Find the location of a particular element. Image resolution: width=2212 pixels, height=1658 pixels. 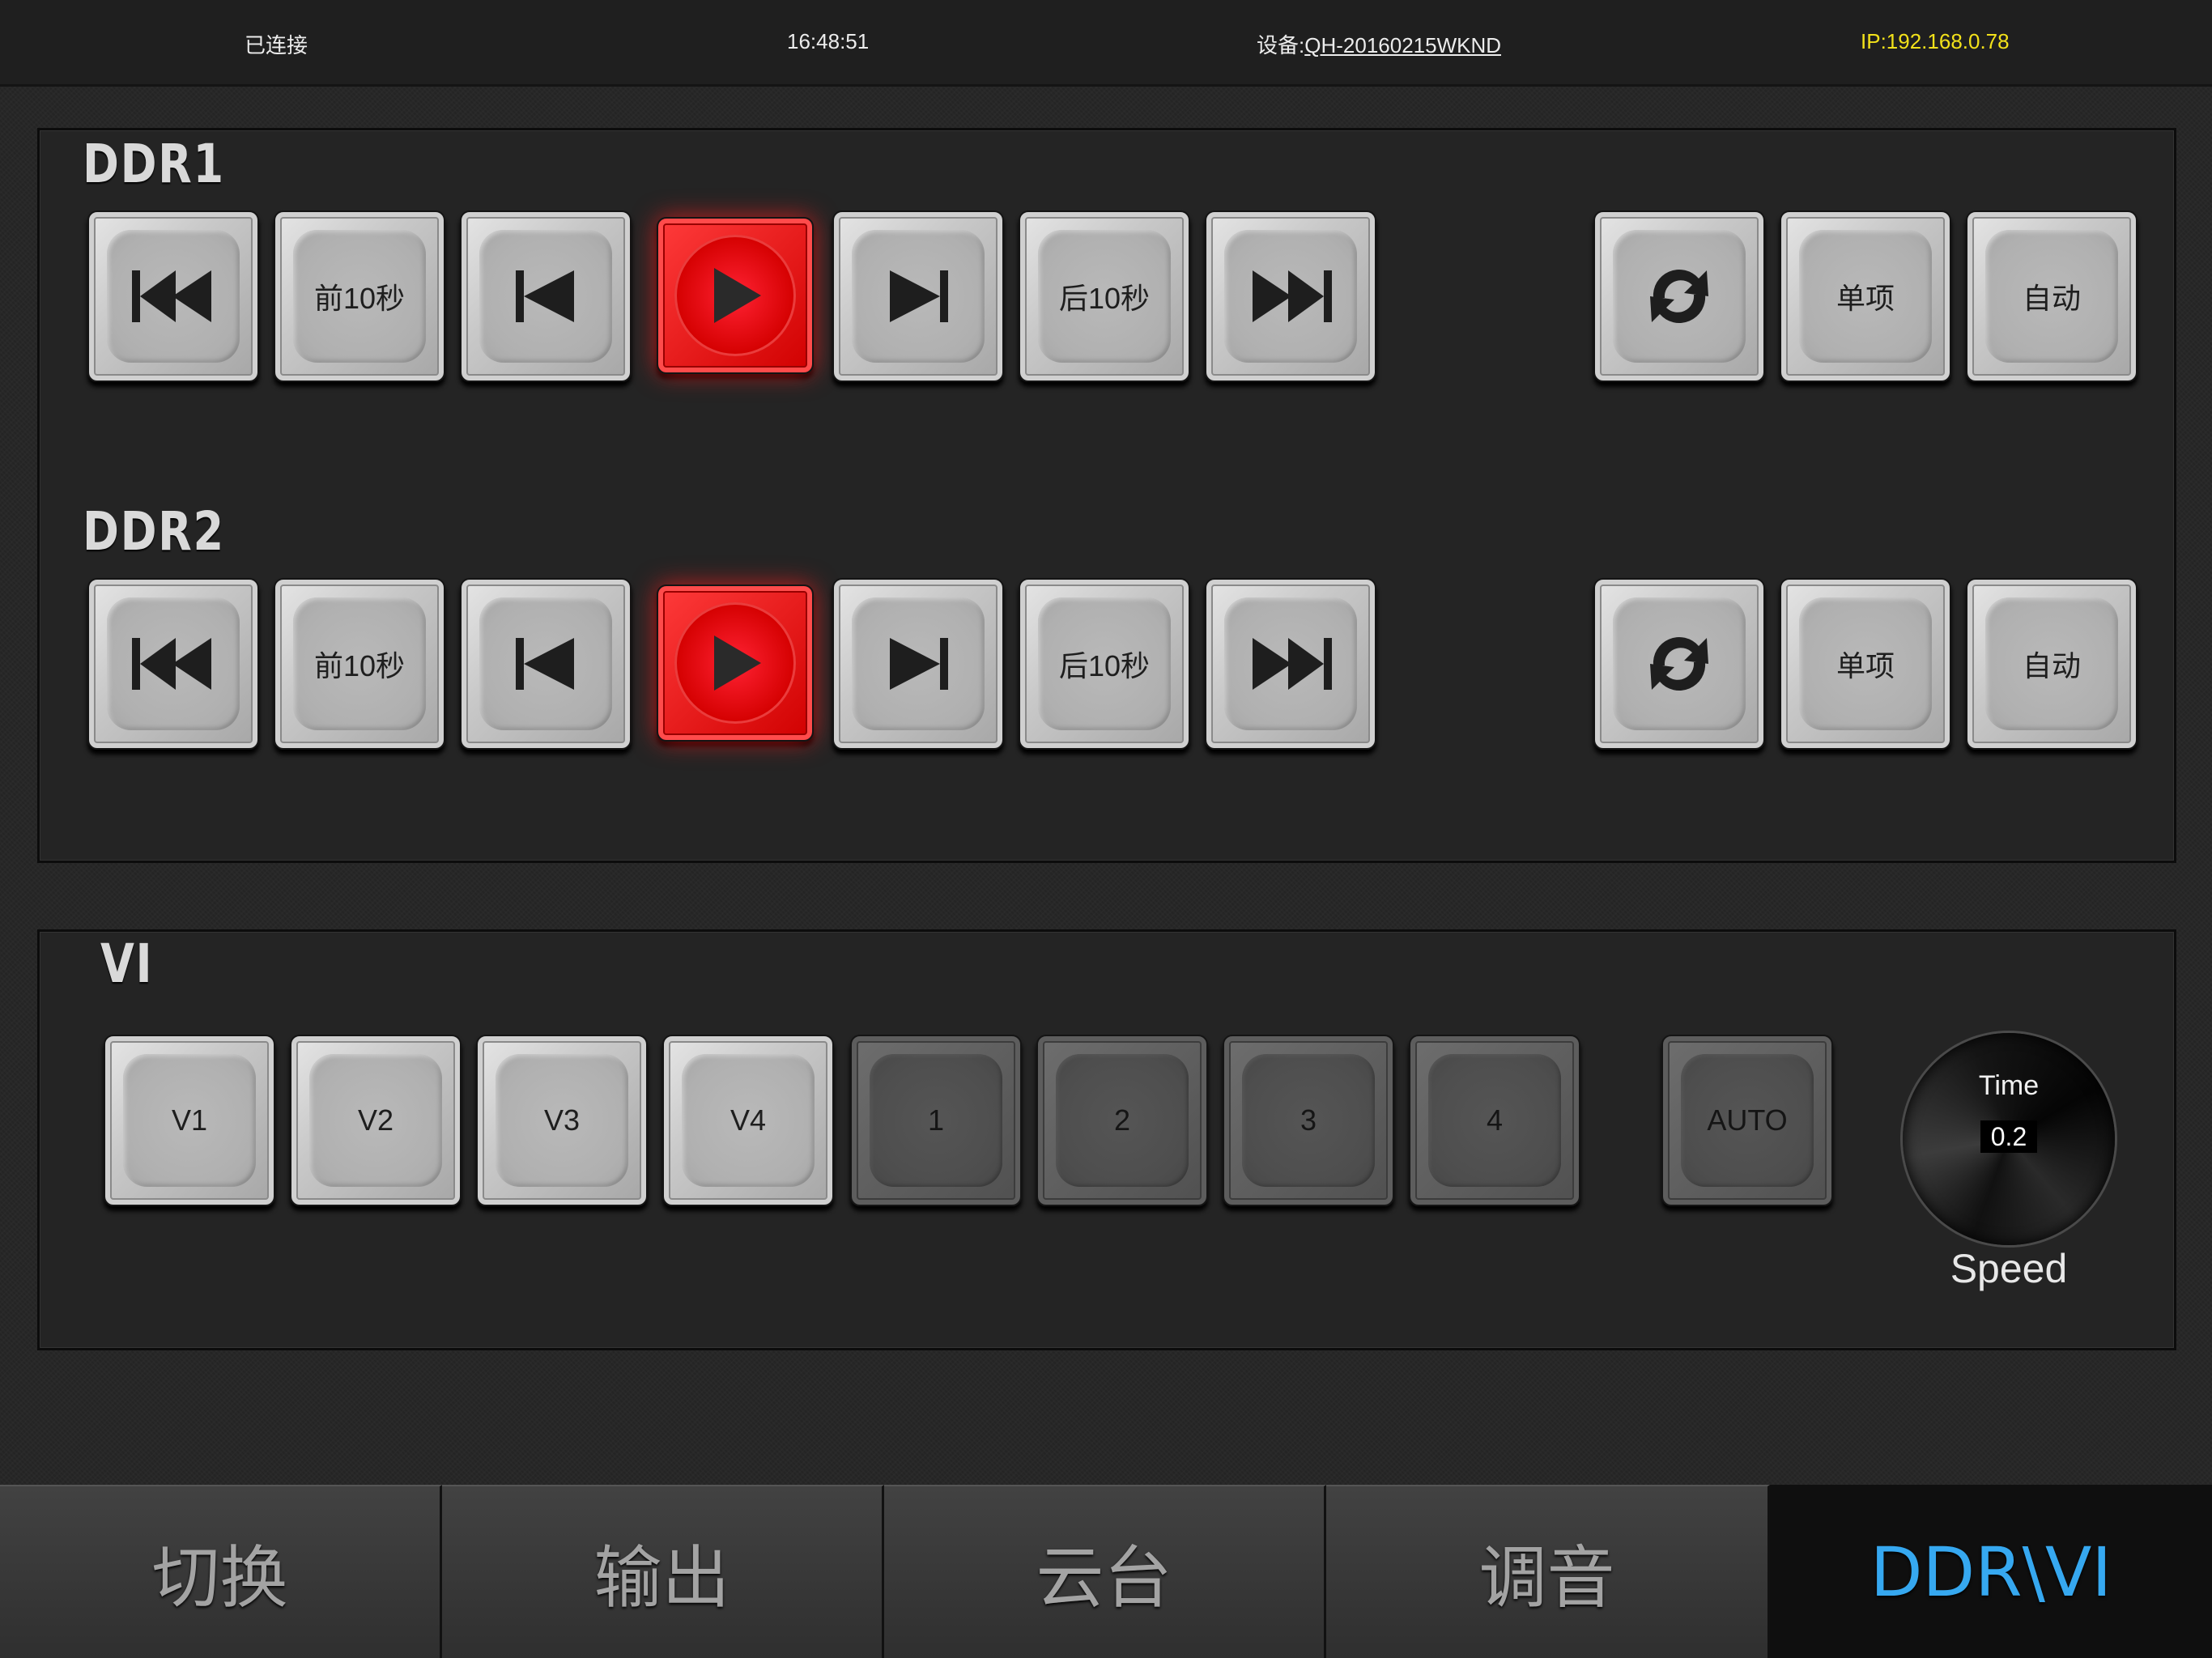

ddr1-previous-button is located at coordinates (546, 296).